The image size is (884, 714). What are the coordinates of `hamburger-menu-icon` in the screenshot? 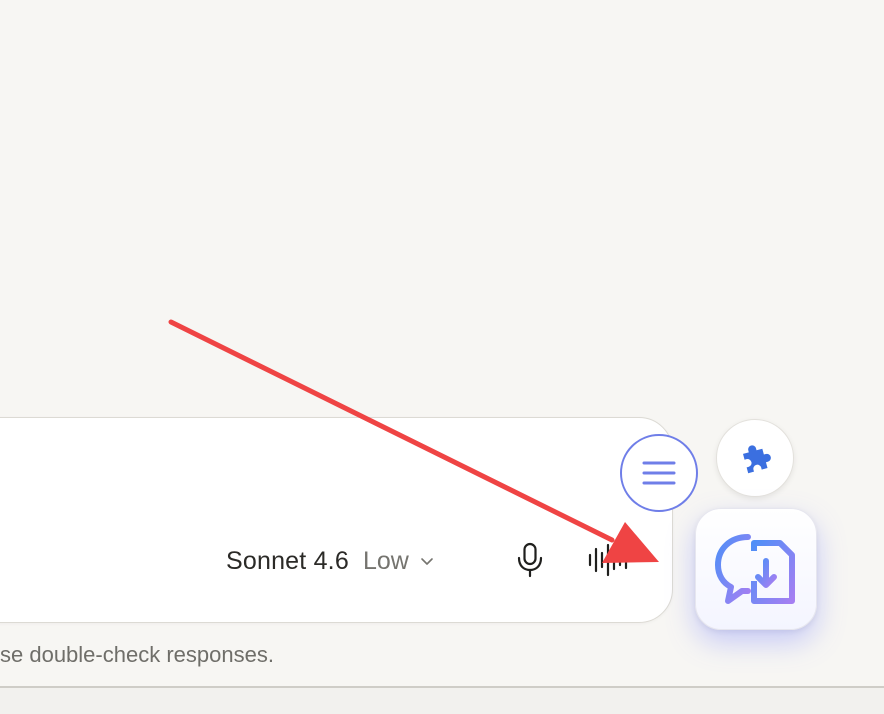 It's located at (659, 473).